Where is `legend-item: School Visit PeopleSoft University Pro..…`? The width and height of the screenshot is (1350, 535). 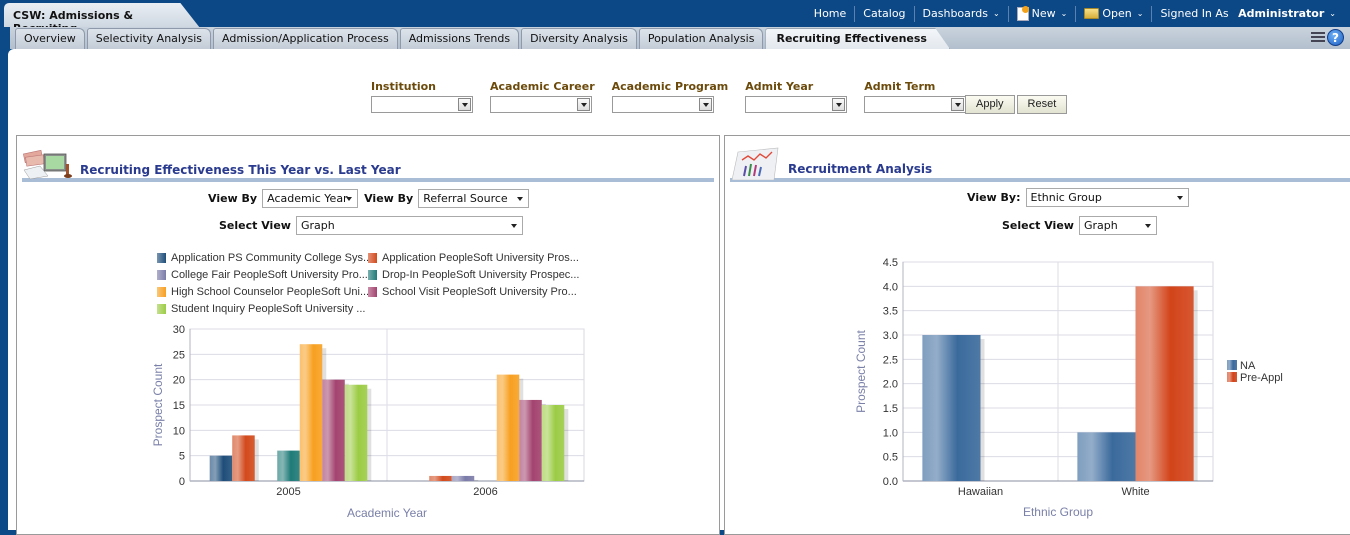 legend-item: School Visit PeopleSoft University Pro..… is located at coordinates (472, 292).